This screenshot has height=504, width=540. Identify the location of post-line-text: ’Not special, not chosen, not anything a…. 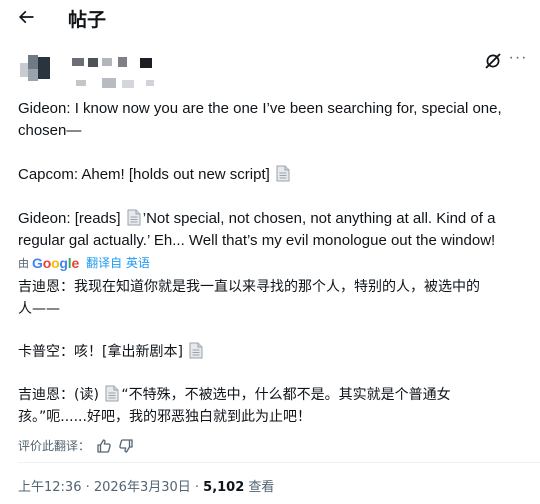
(319, 218).